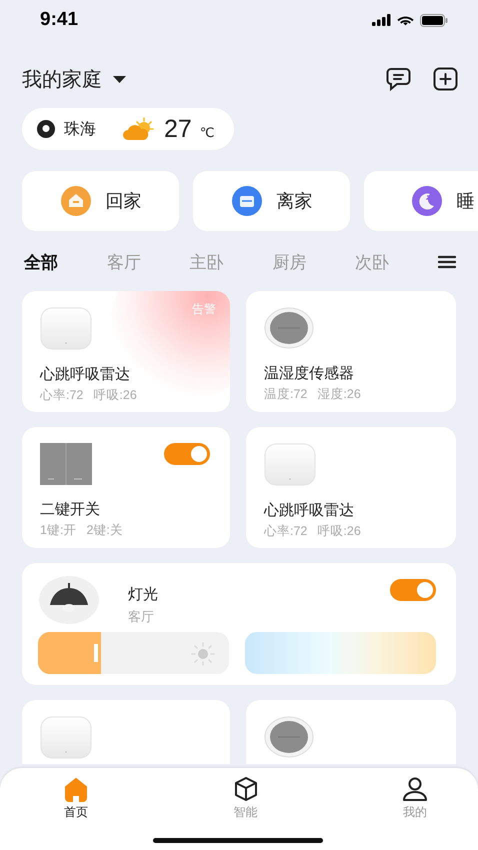 Image resolution: width=478 pixels, height=850 pixels. Describe the element at coordinates (434, 20) in the screenshot. I see `battery-icon` at that location.